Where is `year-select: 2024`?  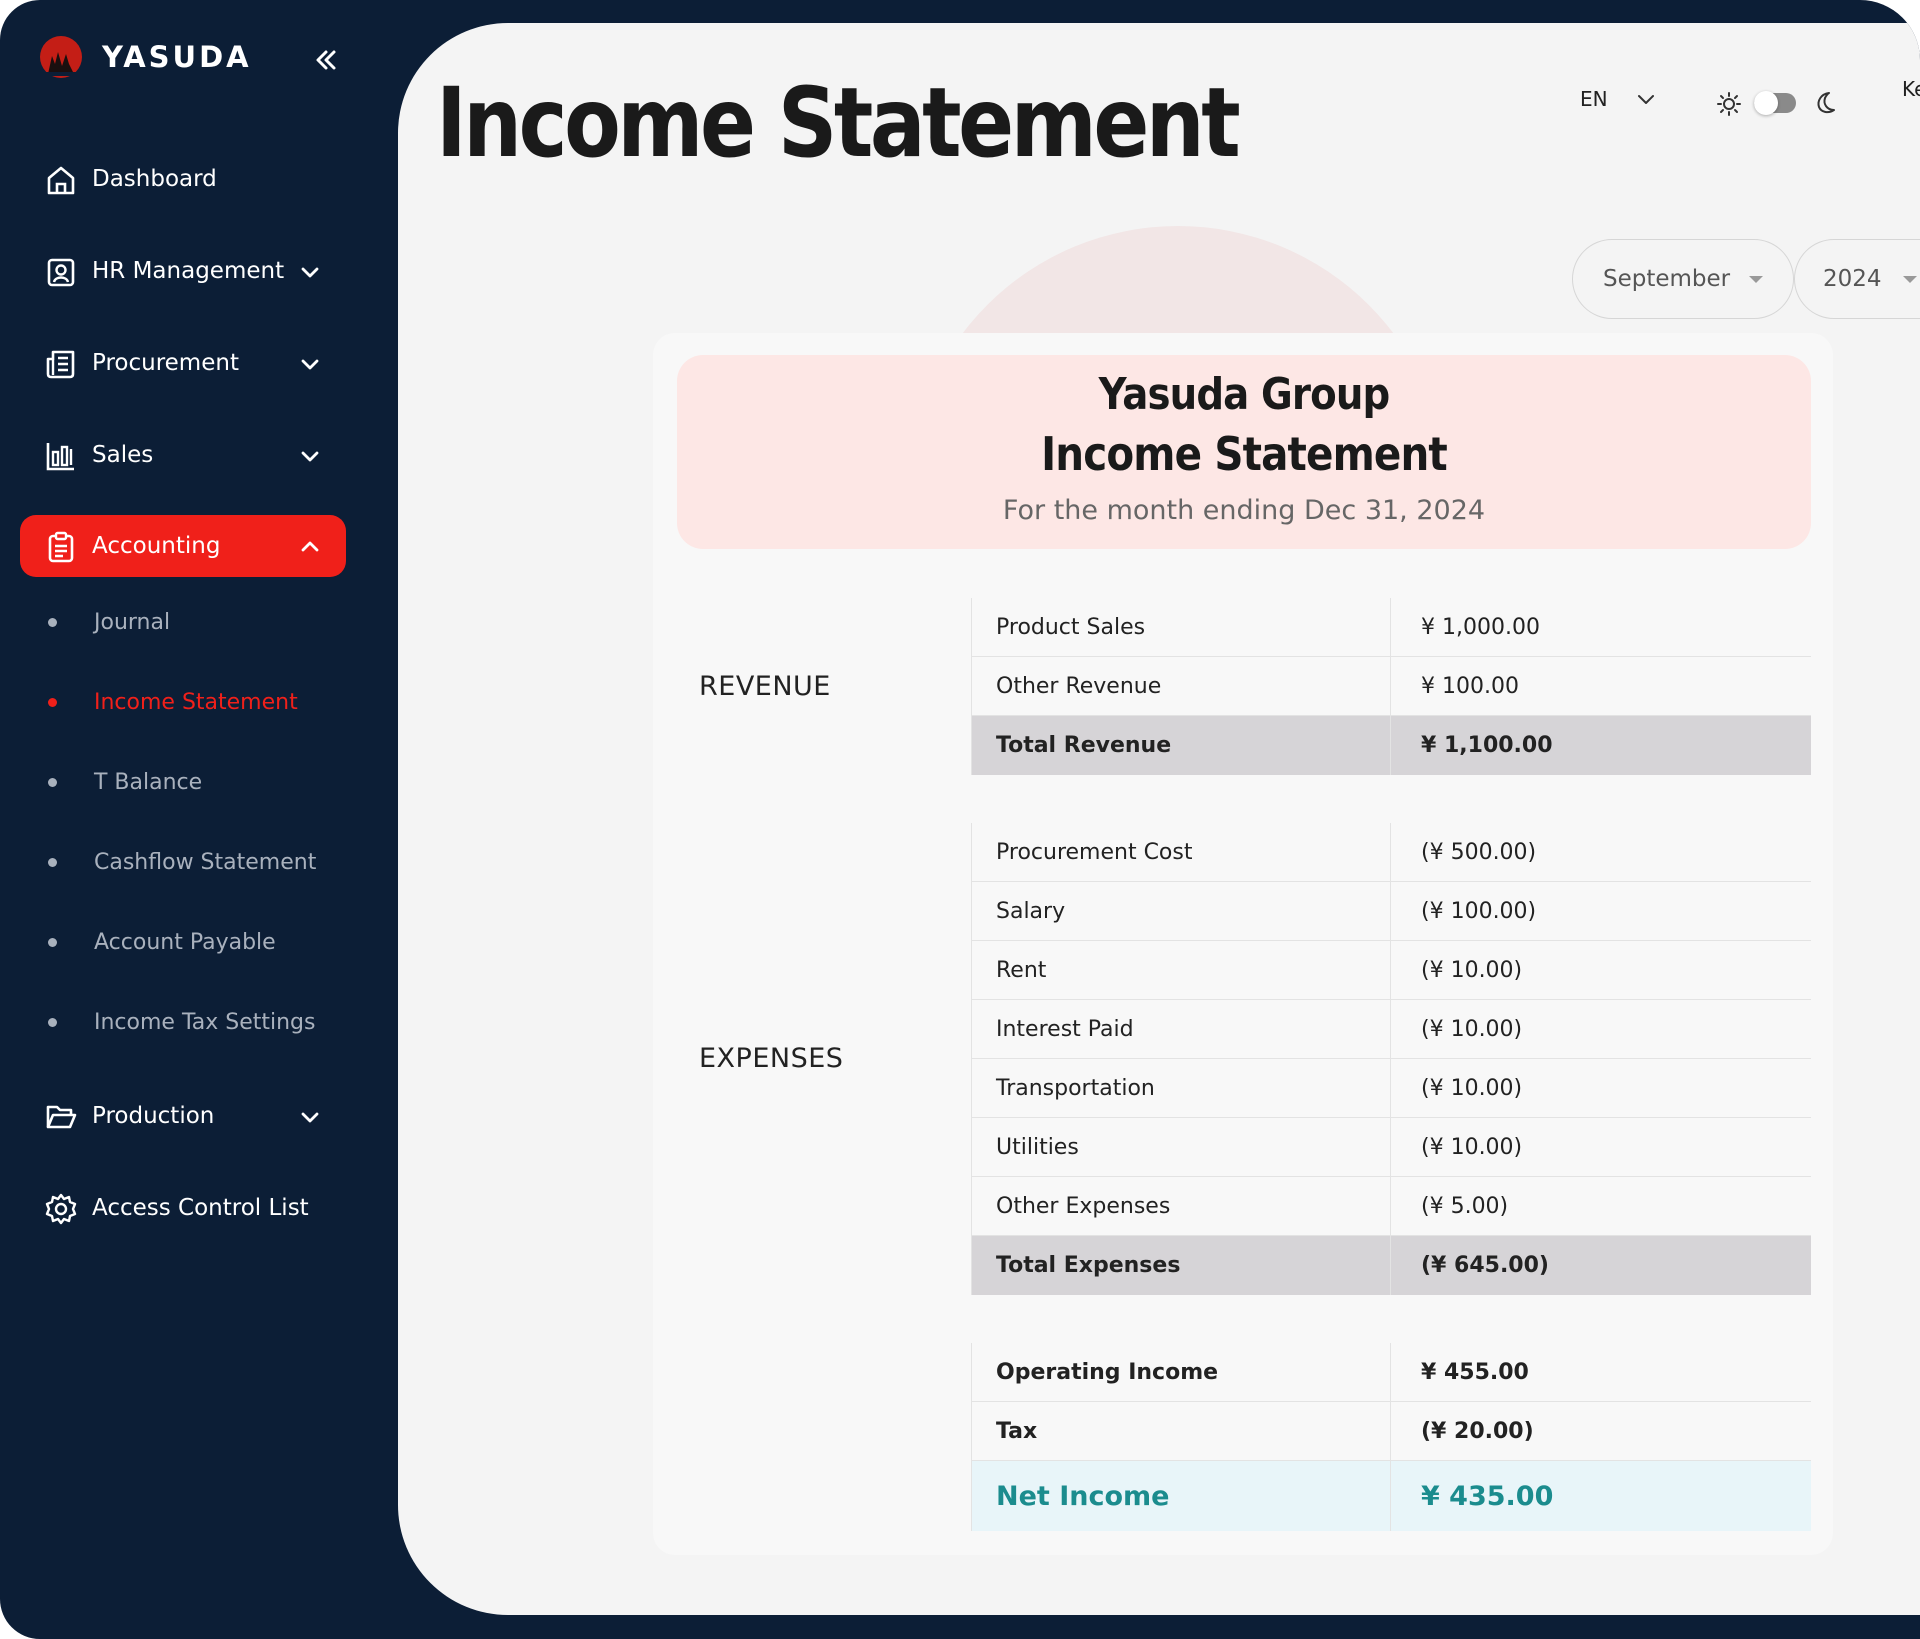
year-select: 2024 is located at coordinates (1857, 279).